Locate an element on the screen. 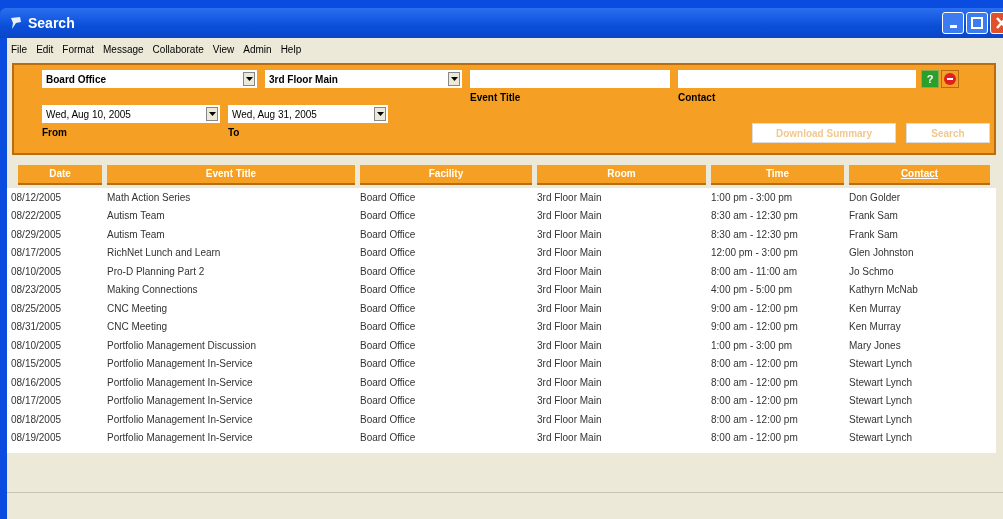 Image resolution: width=1003 pixels, height=519 pixels. event-title-label: Event Title is located at coordinates (496, 97).